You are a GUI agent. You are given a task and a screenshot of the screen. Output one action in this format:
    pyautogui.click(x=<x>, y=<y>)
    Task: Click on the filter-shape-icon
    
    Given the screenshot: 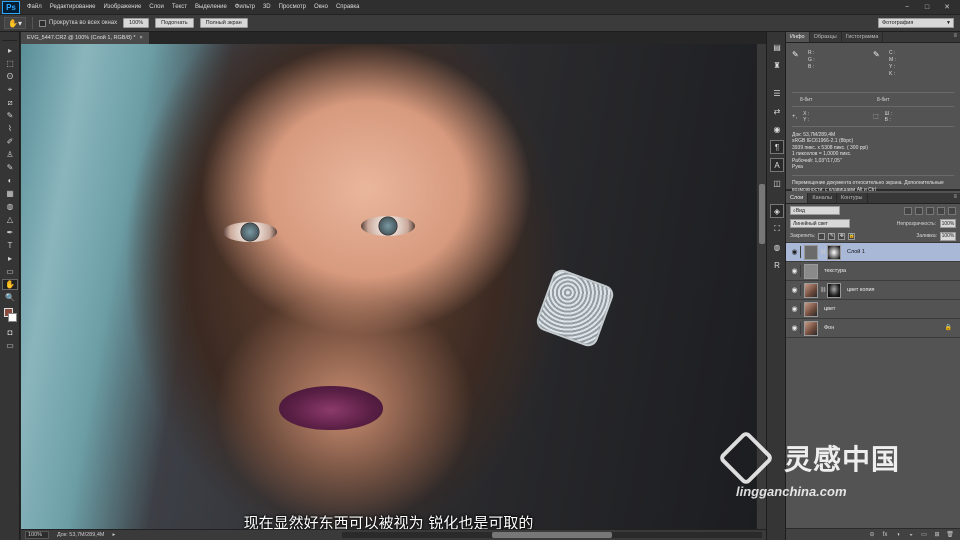 What is the action you would take?
    pyautogui.click(x=941, y=210)
    